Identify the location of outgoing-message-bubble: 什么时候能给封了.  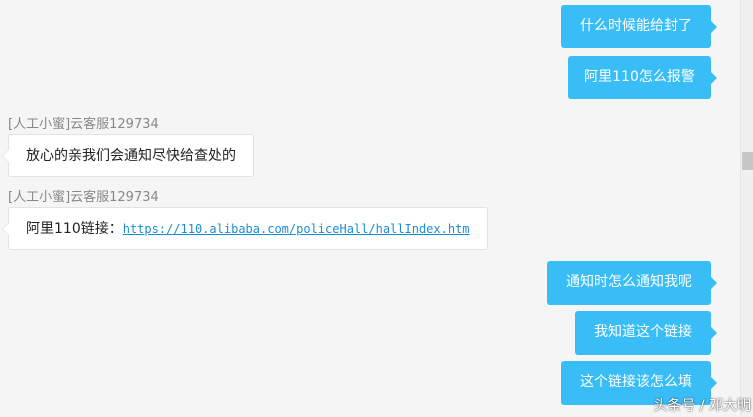
(639, 26).